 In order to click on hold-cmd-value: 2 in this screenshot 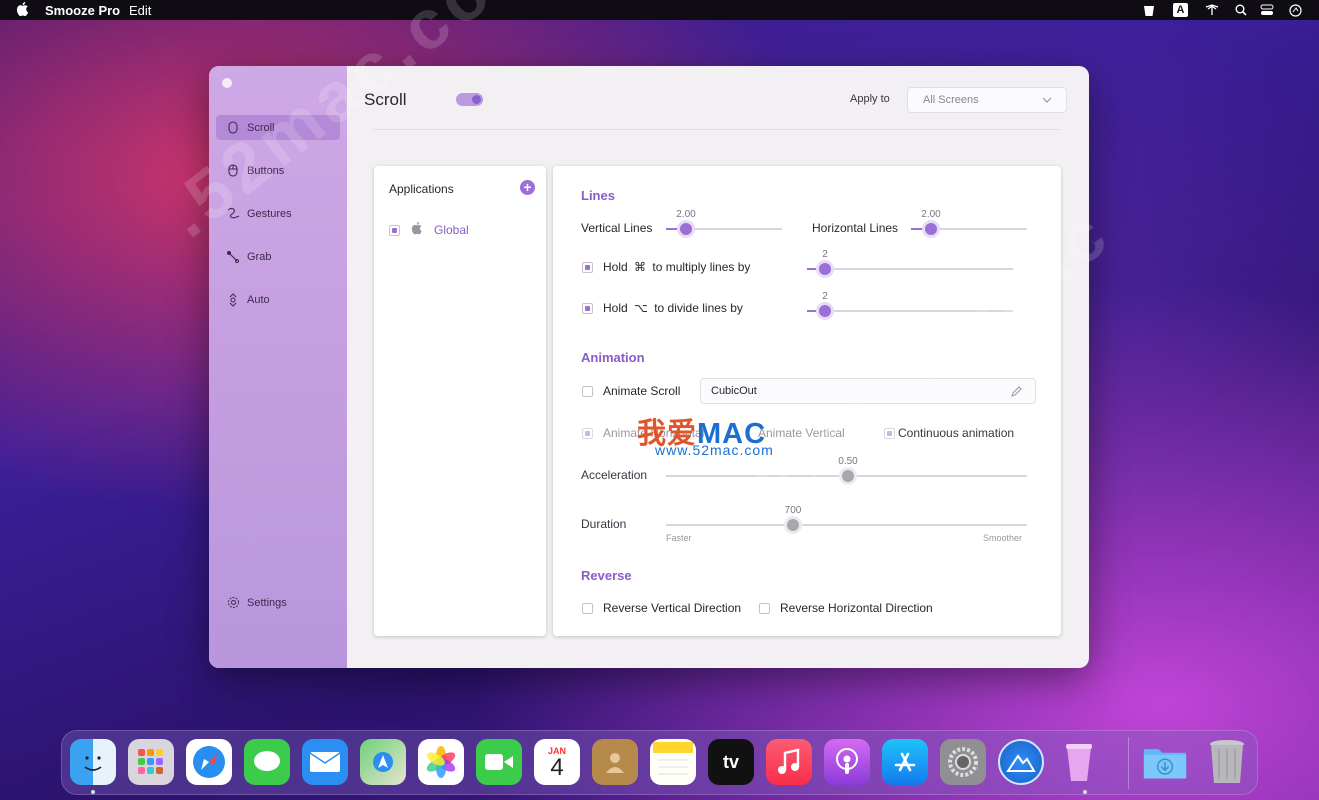, I will do `click(825, 254)`.